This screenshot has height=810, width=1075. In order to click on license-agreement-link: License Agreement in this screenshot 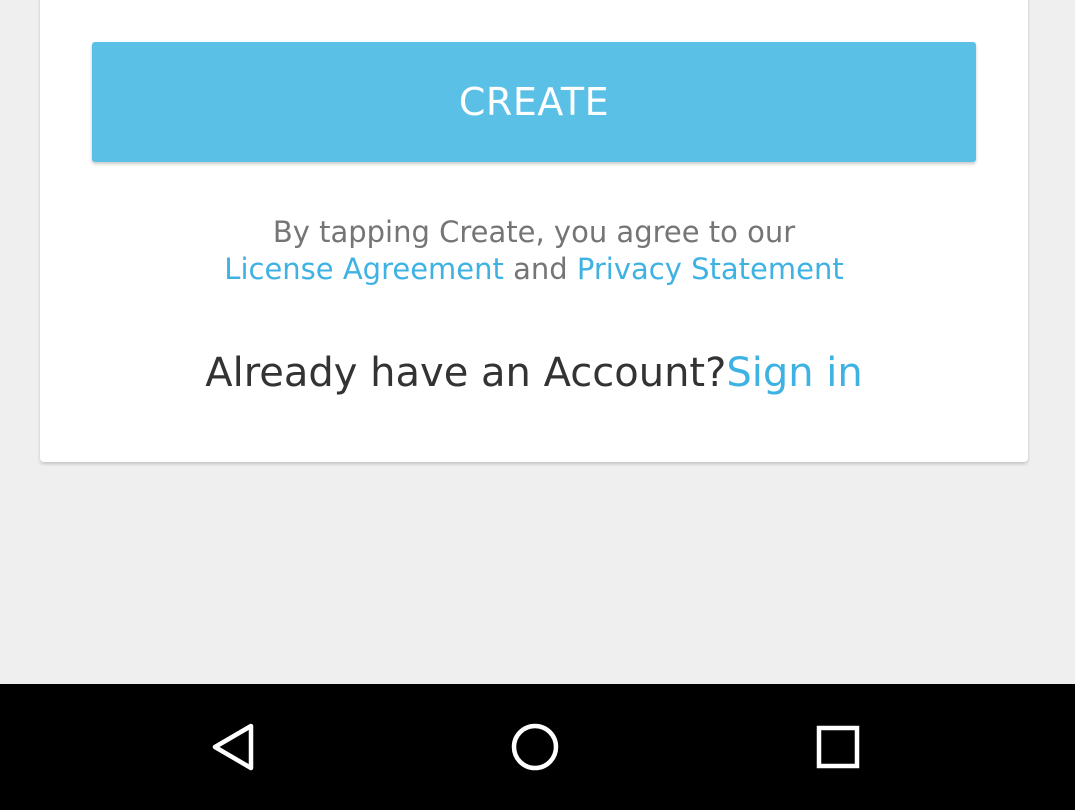, I will do `click(364, 269)`.